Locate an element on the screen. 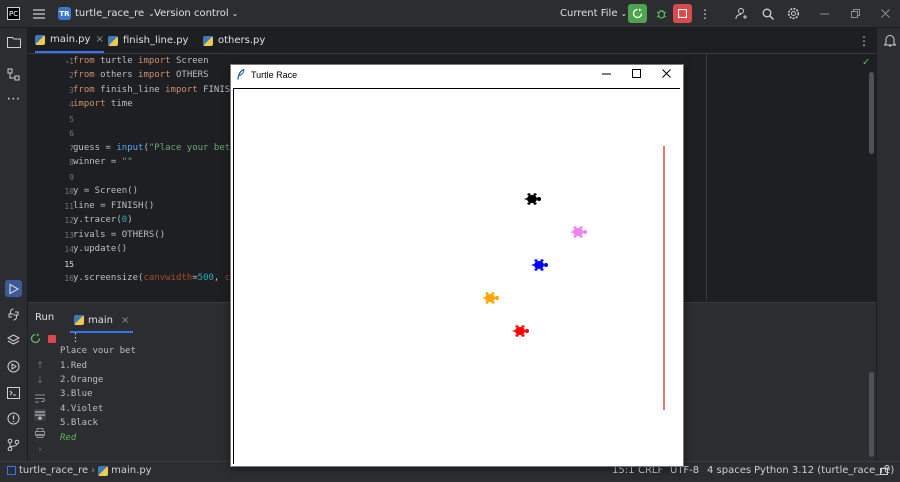  run-panel-title: Run is located at coordinates (45, 317).